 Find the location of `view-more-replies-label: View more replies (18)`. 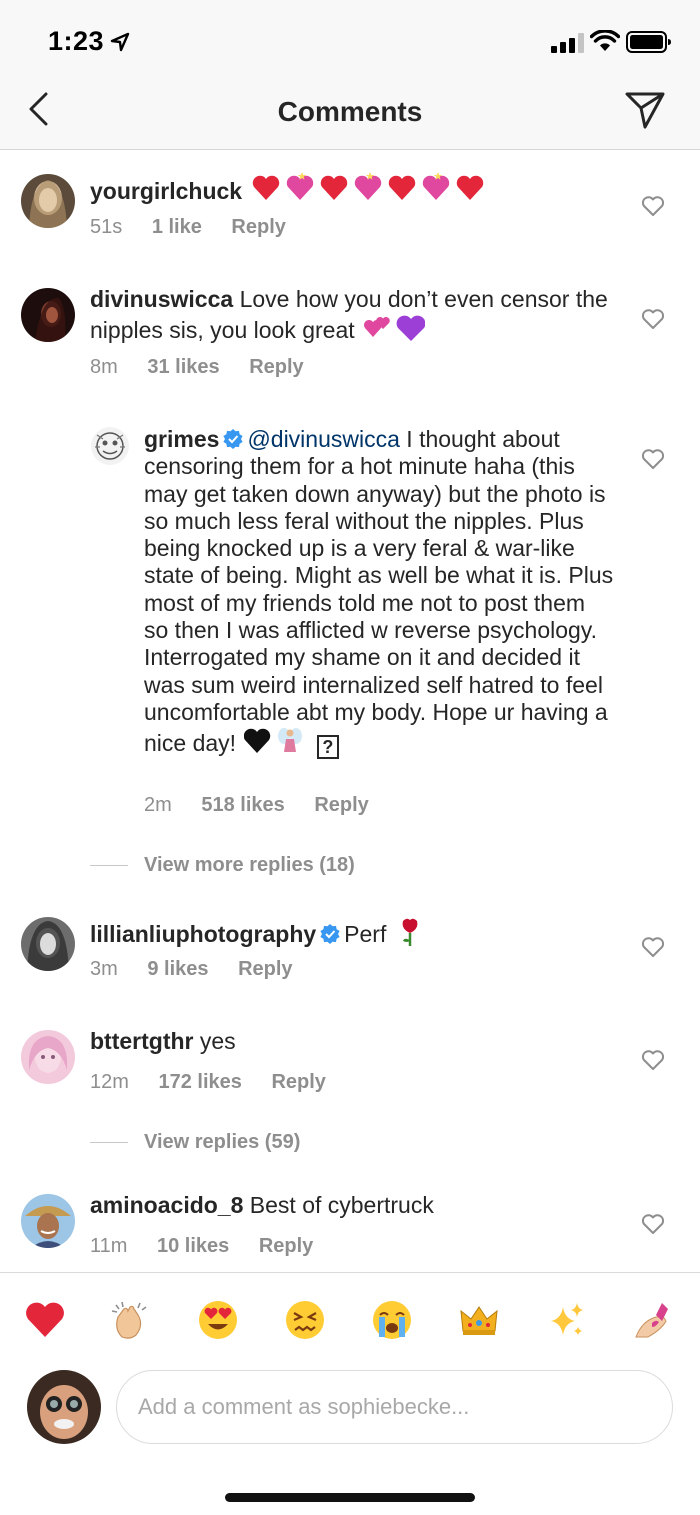

view-more-replies-label: View more replies (18) is located at coordinates (249, 865).